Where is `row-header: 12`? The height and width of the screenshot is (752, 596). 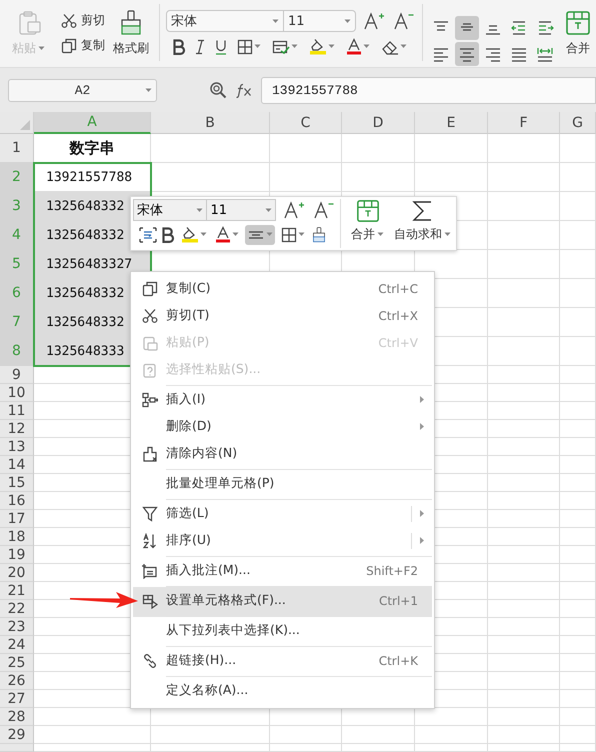 row-header: 12 is located at coordinates (17, 429).